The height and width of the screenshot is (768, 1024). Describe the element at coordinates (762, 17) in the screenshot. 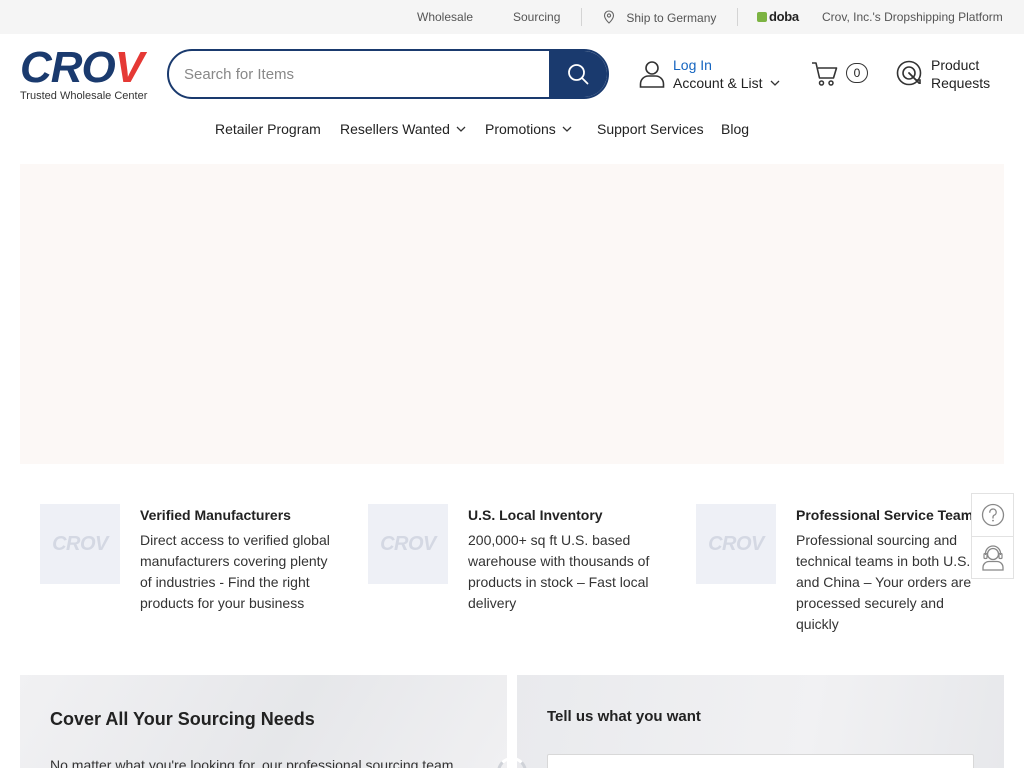

I see `doba-logo-mark` at that location.